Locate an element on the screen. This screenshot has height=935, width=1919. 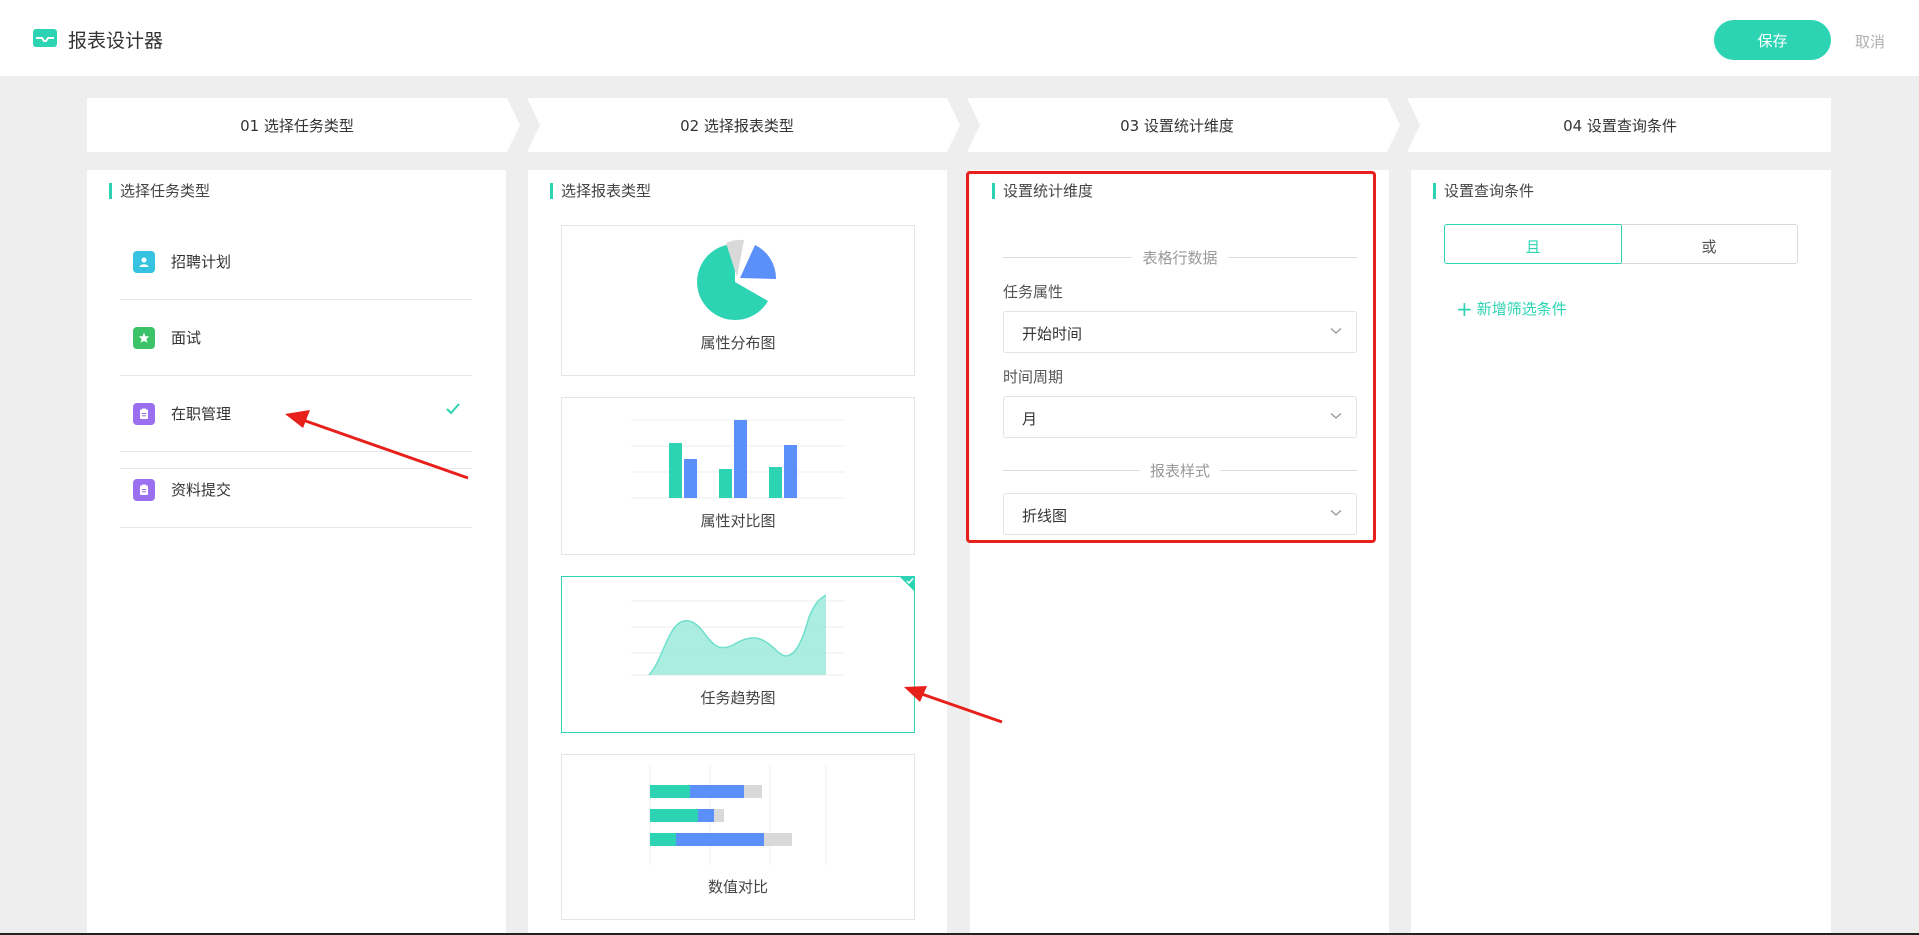
app-title: 报表设计器 is located at coordinates (116, 41).